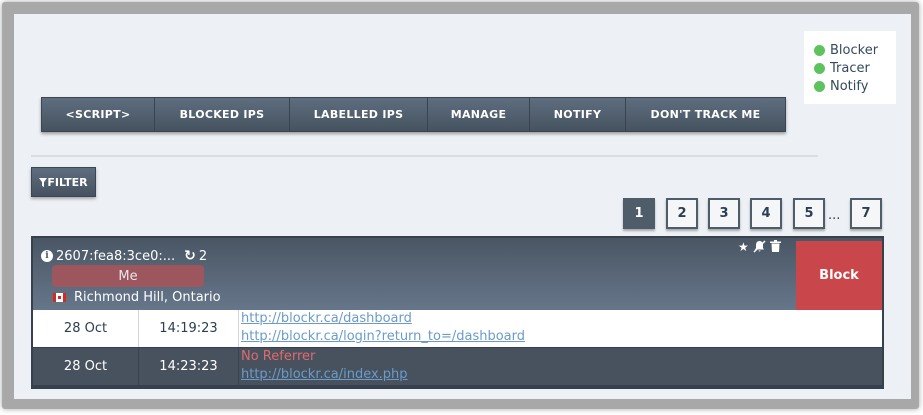 Image resolution: width=923 pixels, height=415 pixels. I want to click on page-button-5: 5, so click(809, 213).